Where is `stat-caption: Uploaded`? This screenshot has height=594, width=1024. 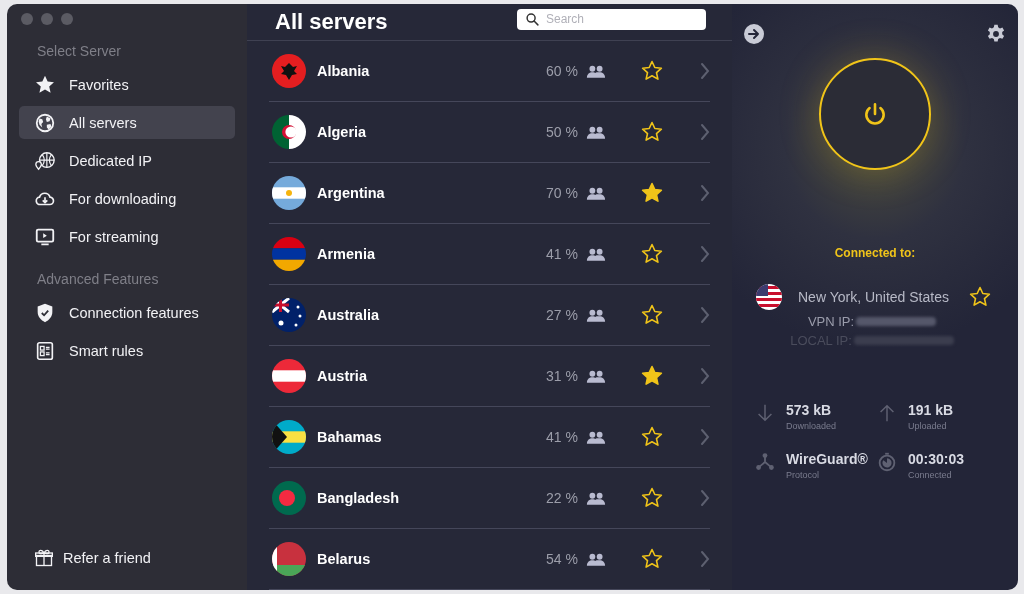 stat-caption: Uploaded is located at coordinates (928, 426).